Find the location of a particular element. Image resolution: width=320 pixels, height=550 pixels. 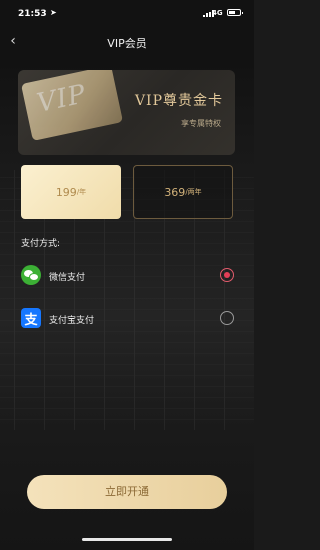

payment-option-label: 支付宝支付 is located at coordinates (72, 321).